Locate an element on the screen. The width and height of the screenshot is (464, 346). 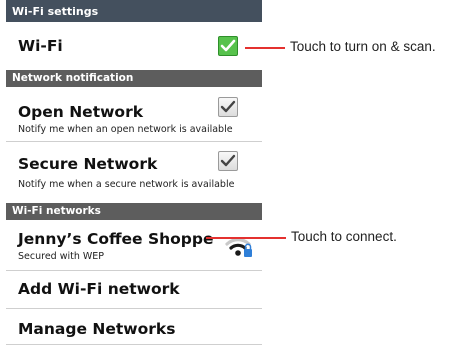
network-security: Secured with WEP is located at coordinates (61, 256).